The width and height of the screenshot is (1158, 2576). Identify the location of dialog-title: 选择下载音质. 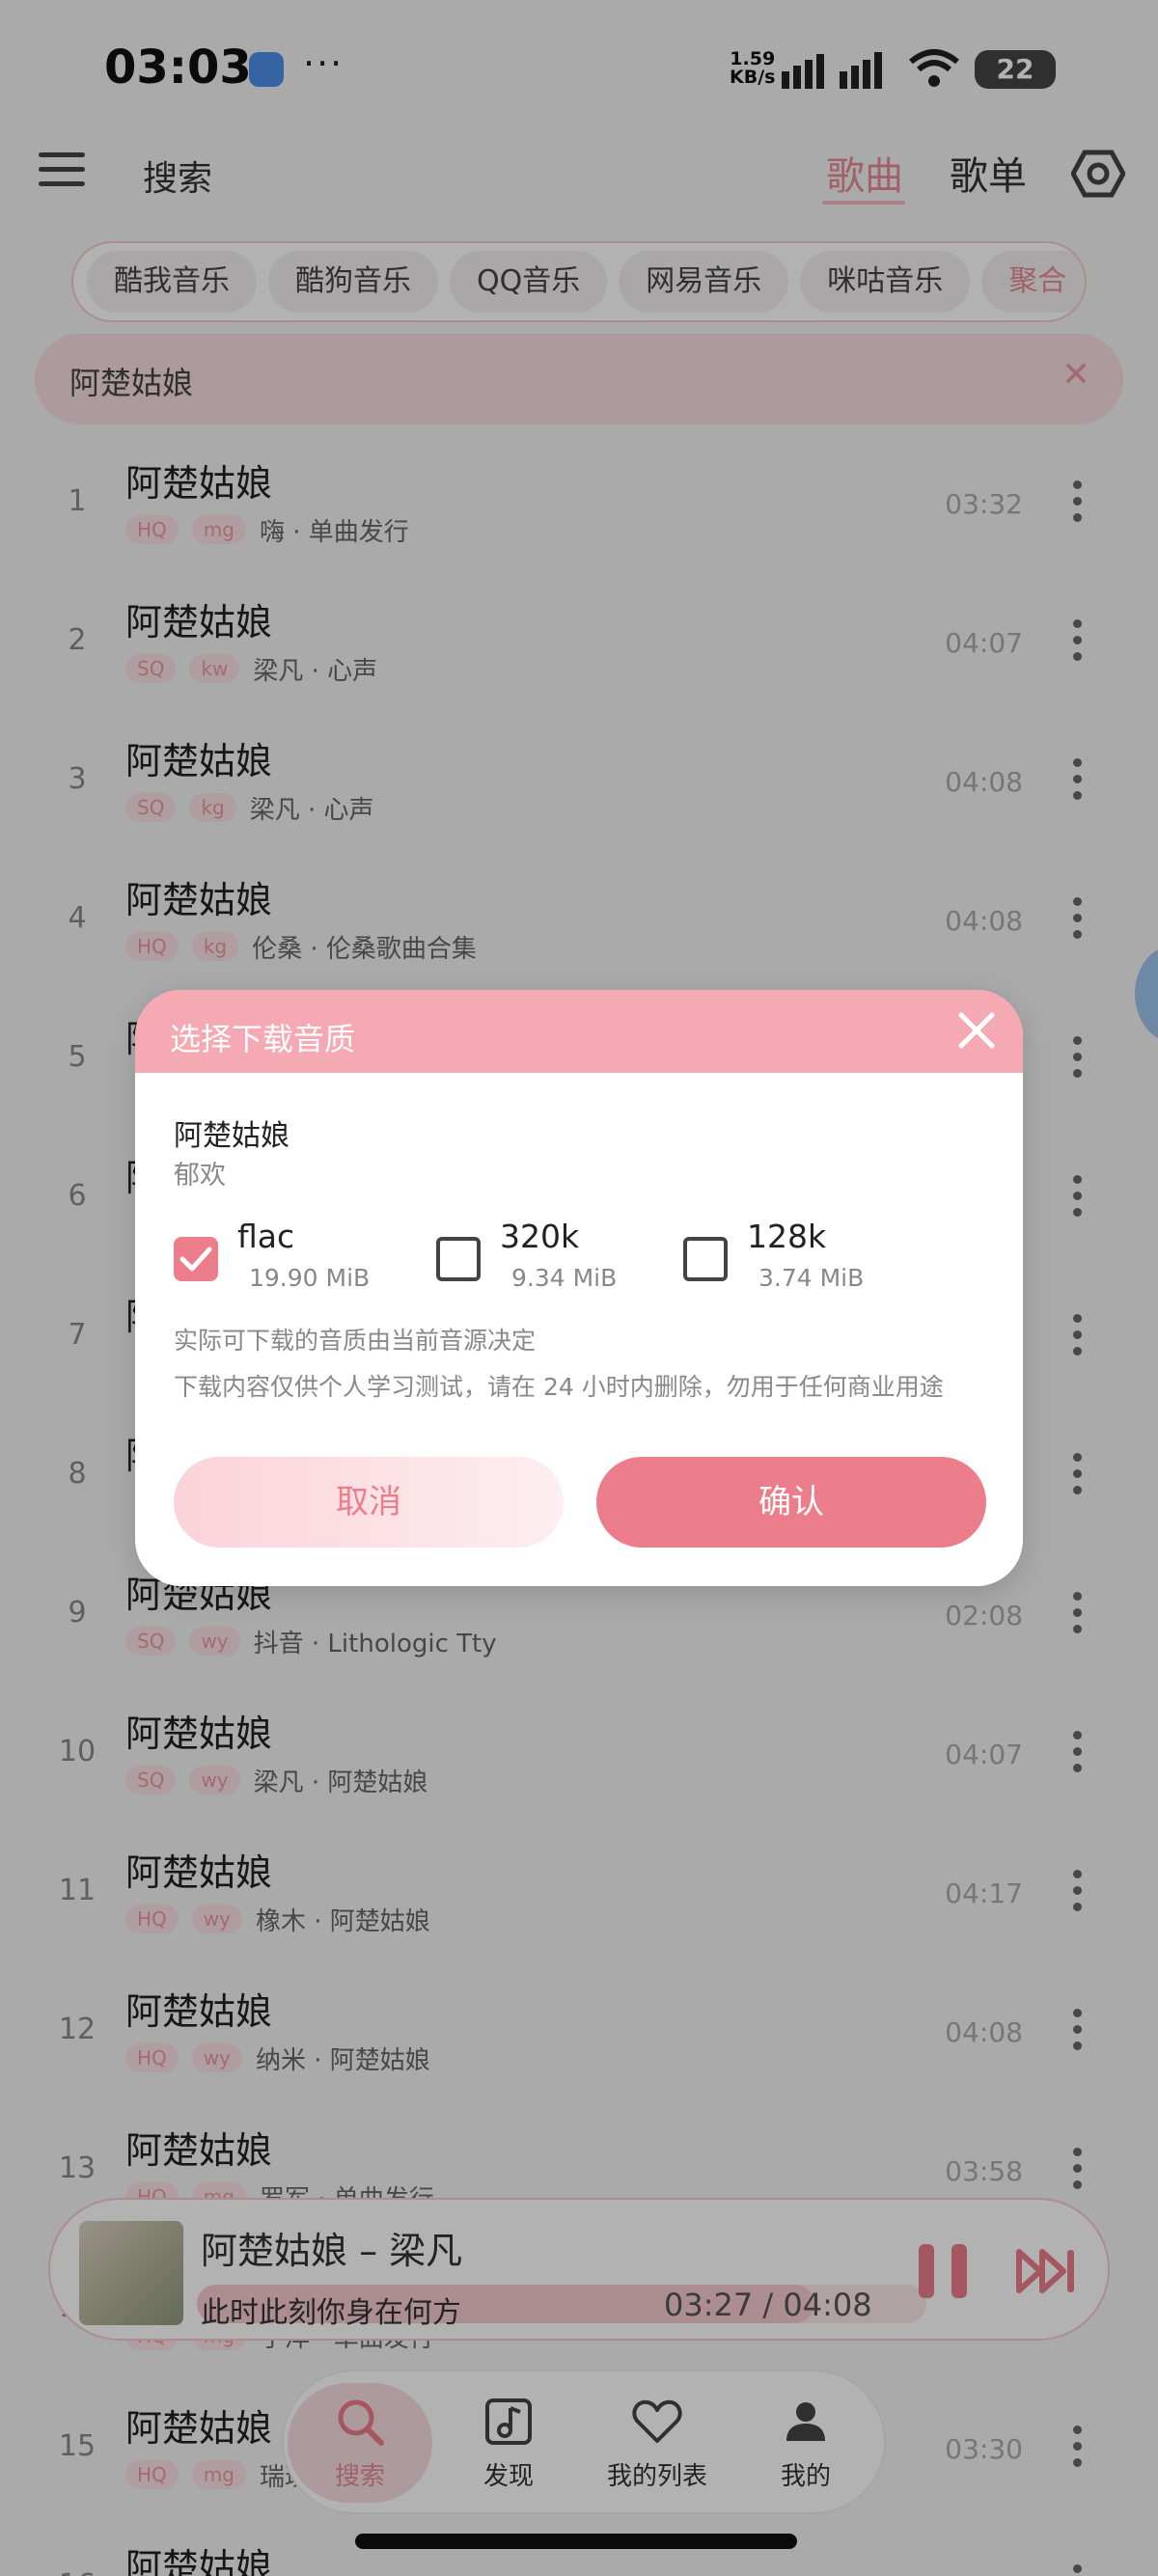
(263, 1039).